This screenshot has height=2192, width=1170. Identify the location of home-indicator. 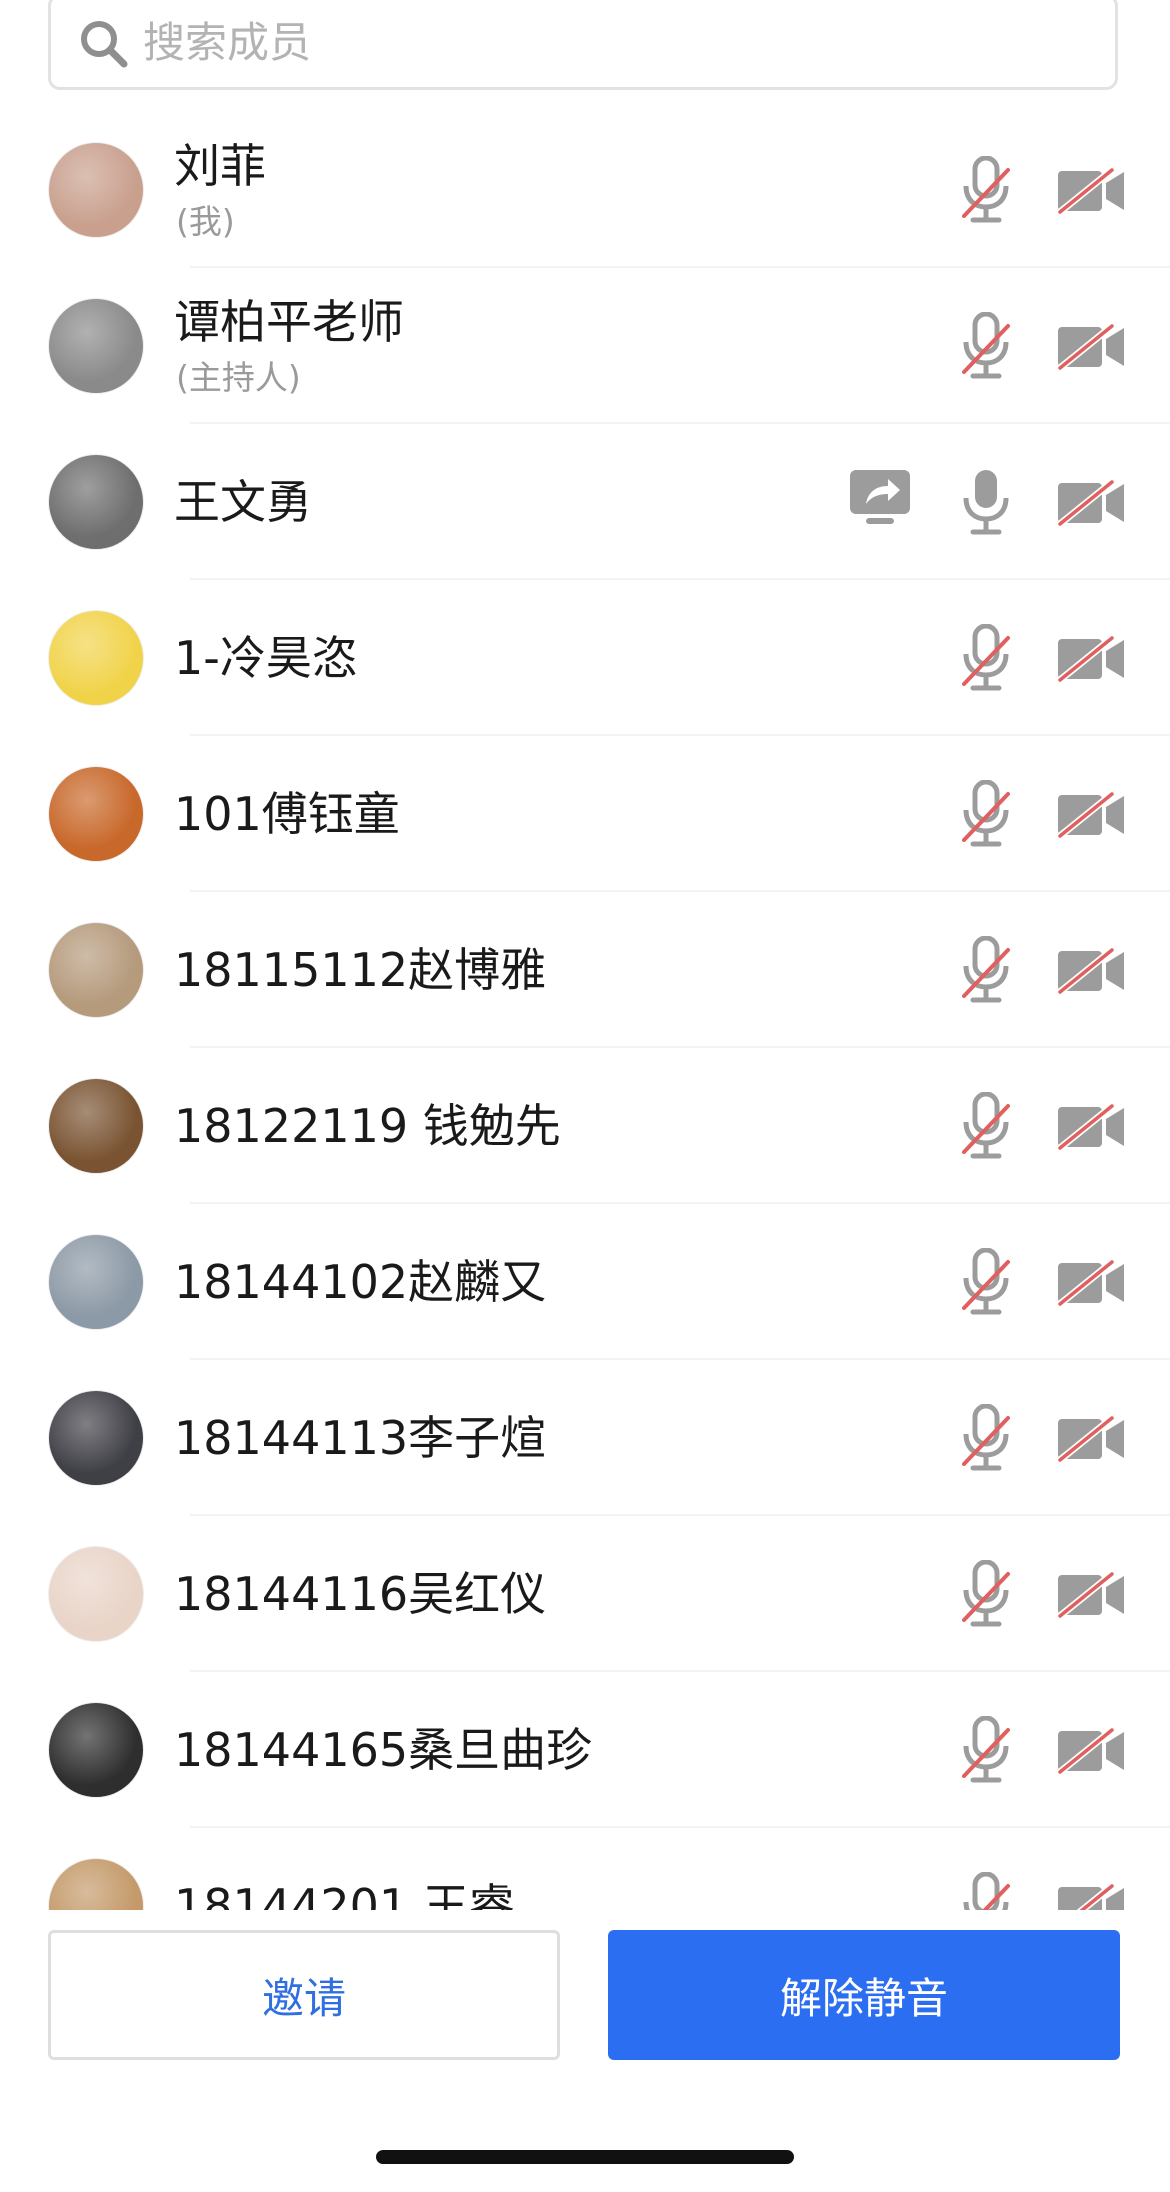
(585, 2157).